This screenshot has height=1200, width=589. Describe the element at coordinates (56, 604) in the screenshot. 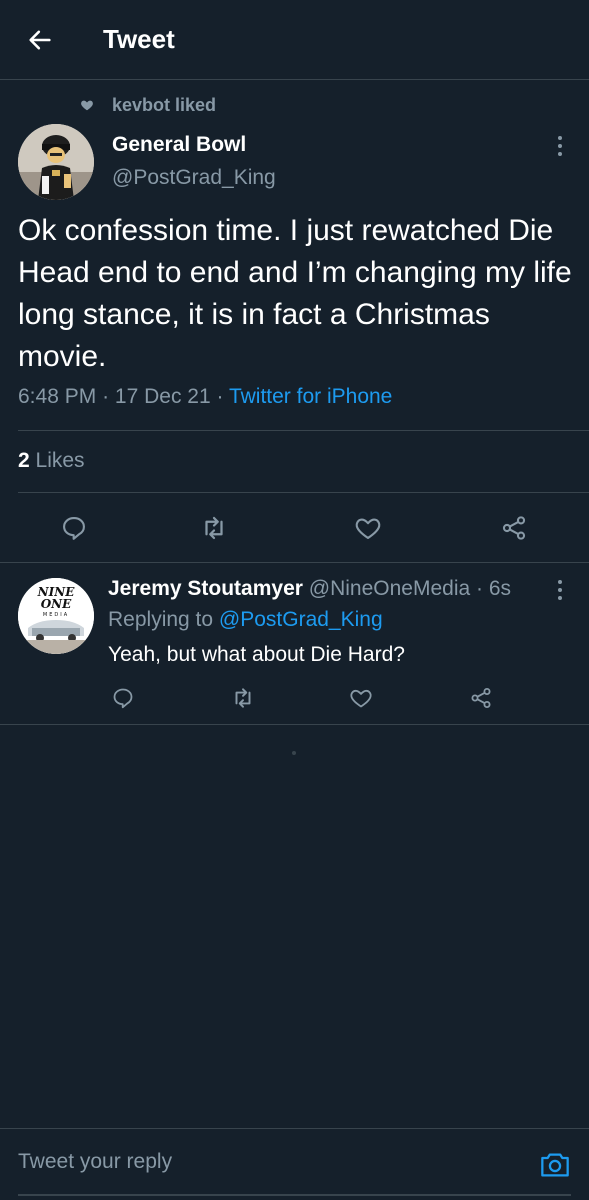

I see `logo-text-line2: ONE` at that location.